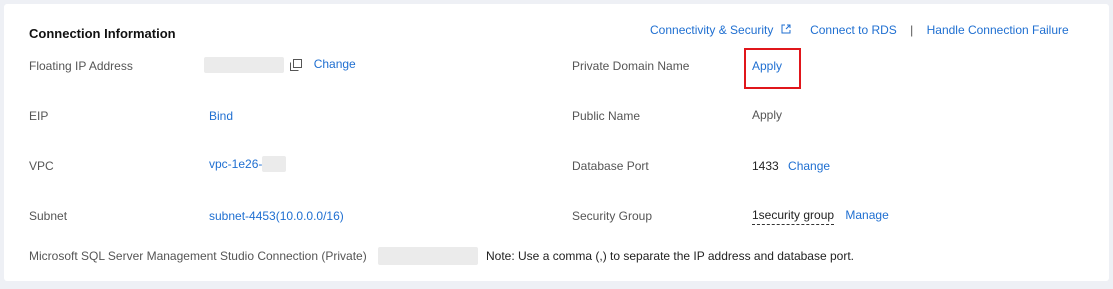 The height and width of the screenshot is (289, 1113). I want to click on floating-ip-change-link: Change, so click(335, 64).